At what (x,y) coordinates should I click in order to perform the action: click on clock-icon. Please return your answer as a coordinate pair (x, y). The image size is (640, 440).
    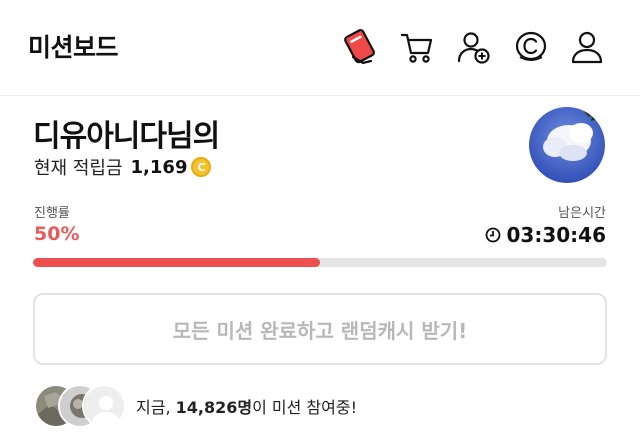
    Looking at the image, I should click on (492, 235).